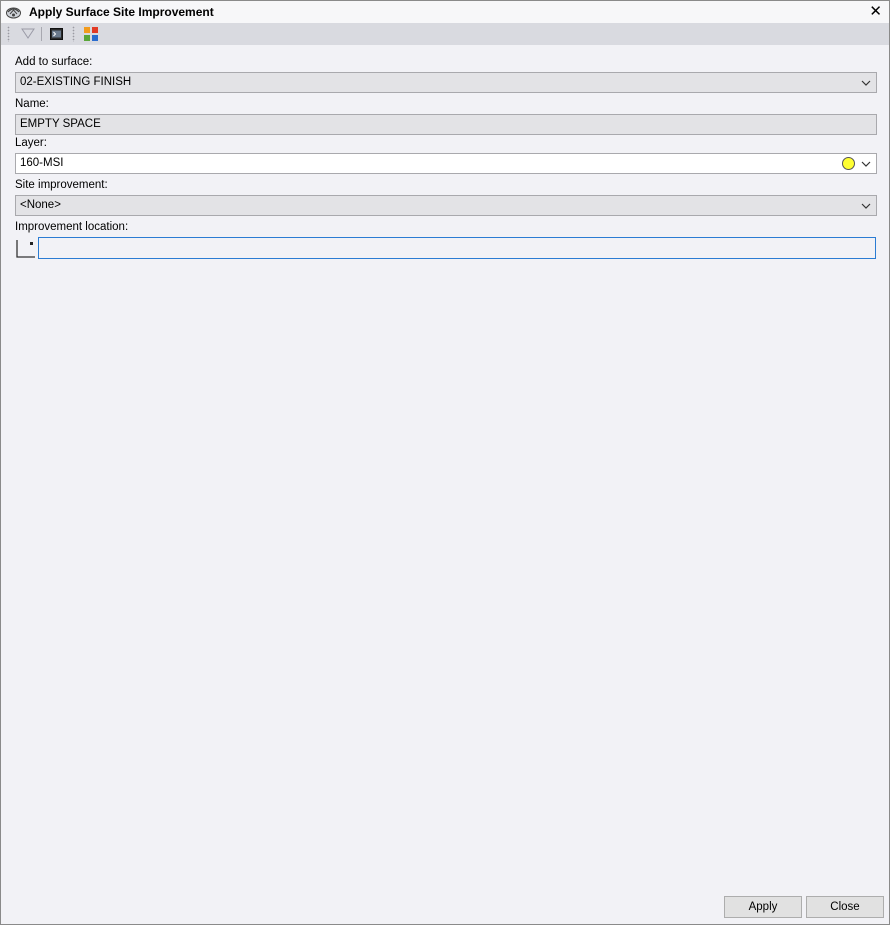 The image size is (890, 925). Describe the element at coordinates (445, 34) in the screenshot. I see `toolbar` at that location.